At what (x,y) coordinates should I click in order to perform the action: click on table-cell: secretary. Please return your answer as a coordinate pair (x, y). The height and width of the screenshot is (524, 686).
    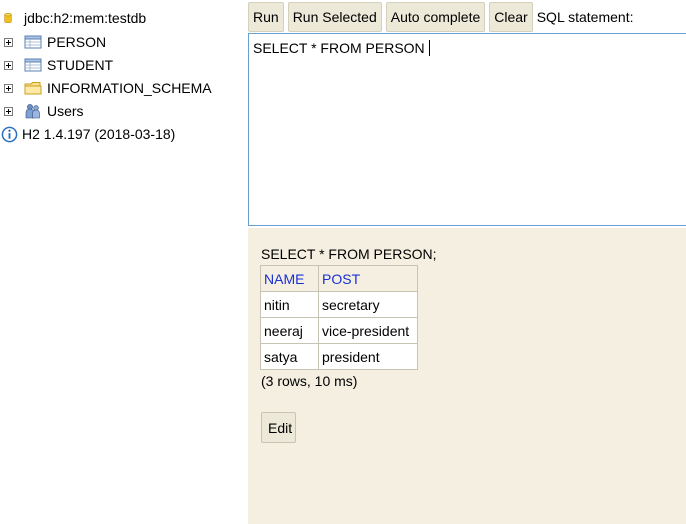
    Looking at the image, I should click on (368, 304).